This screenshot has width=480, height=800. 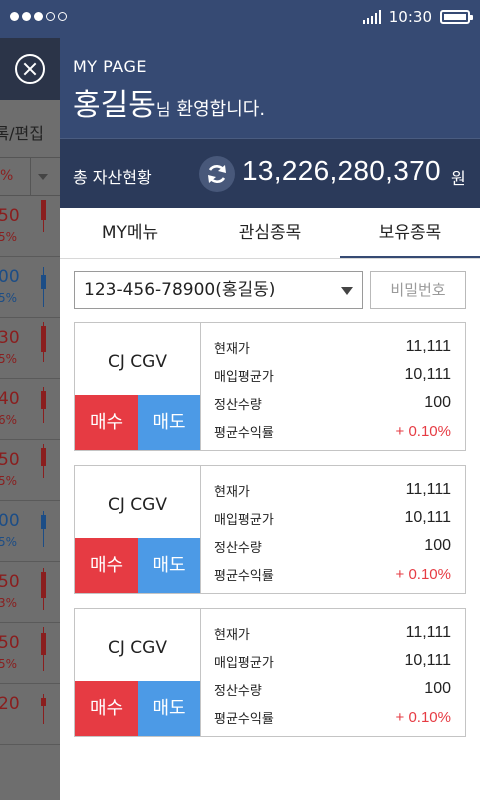 What do you see at coordinates (30, 409) in the screenshot?
I see `watchlist-row: 40 6%` at bounding box center [30, 409].